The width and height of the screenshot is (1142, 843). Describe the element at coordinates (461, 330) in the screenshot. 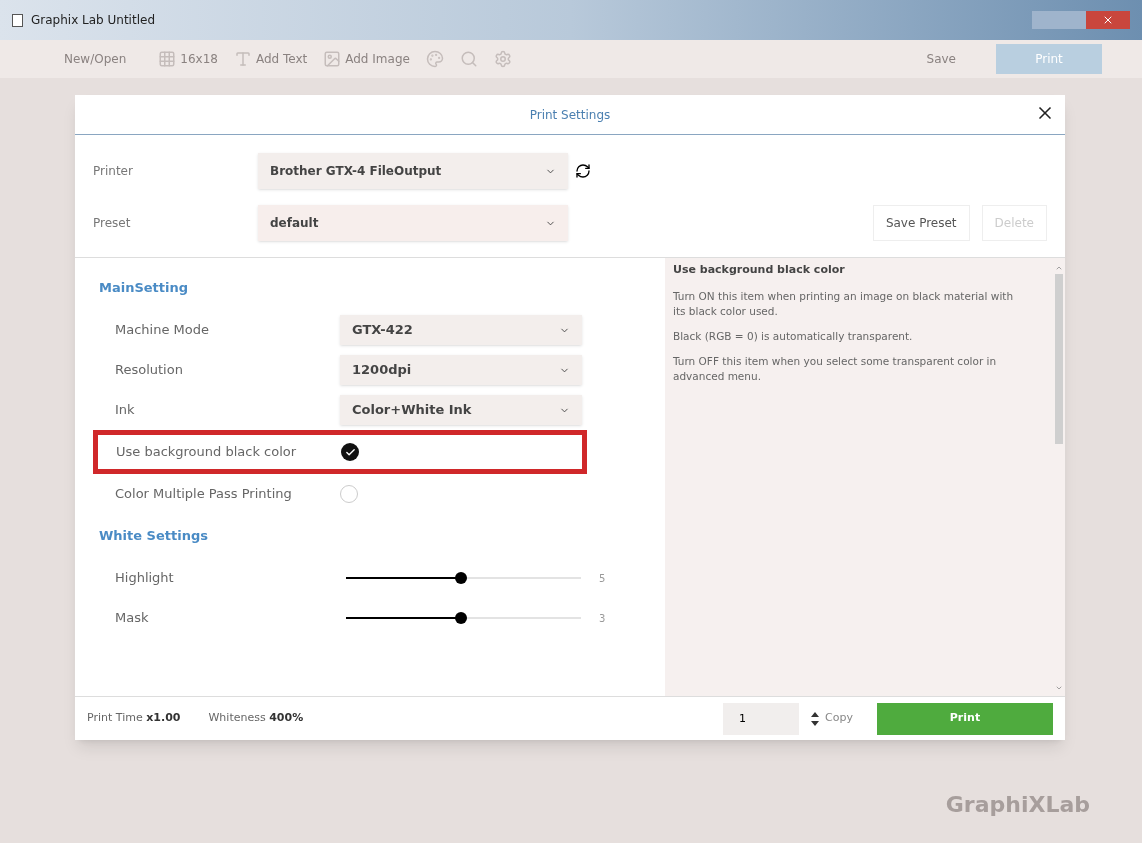

I see `dropdown: GTX-422` at that location.